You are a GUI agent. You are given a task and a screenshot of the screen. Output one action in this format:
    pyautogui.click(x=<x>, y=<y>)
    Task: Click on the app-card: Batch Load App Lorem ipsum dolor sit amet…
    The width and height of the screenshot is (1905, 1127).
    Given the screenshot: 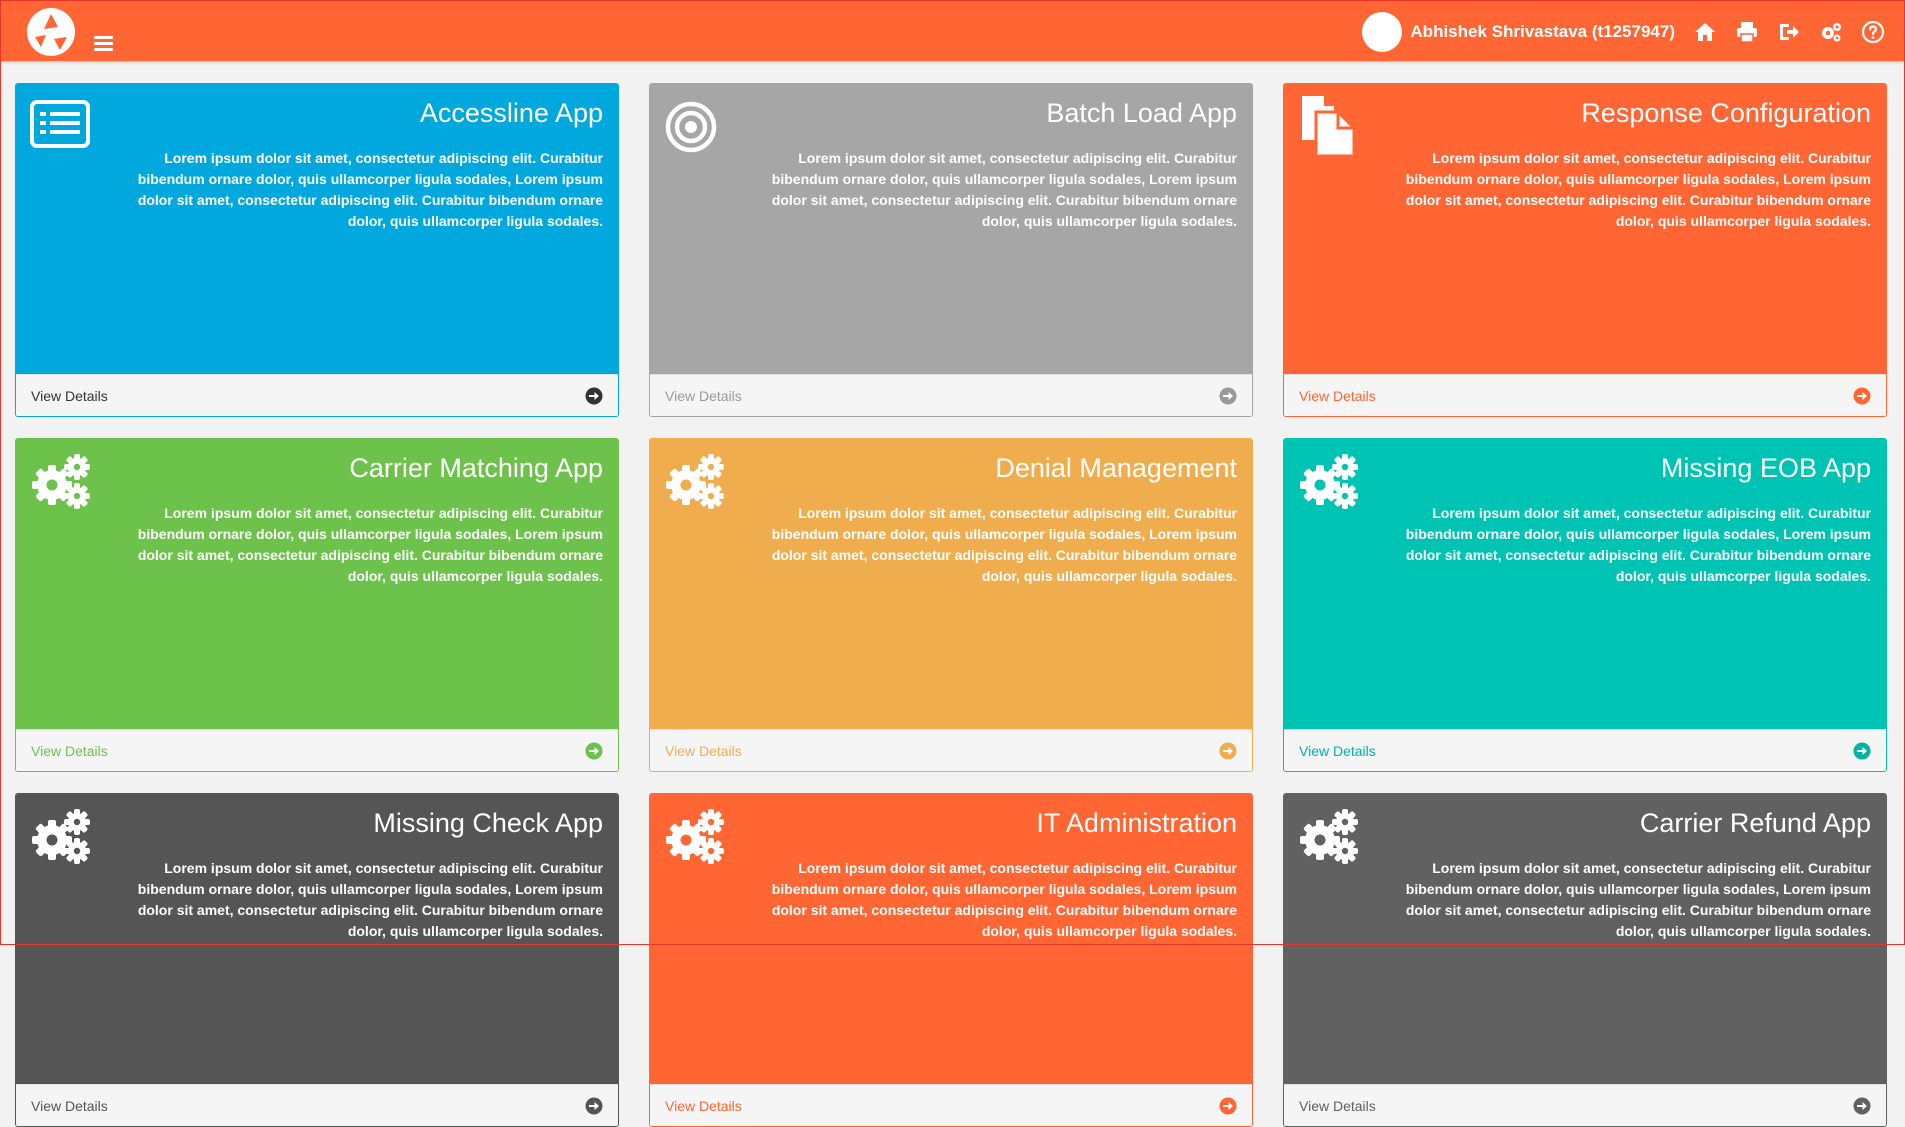 What is the action you would take?
    pyautogui.click(x=951, y=250)
    